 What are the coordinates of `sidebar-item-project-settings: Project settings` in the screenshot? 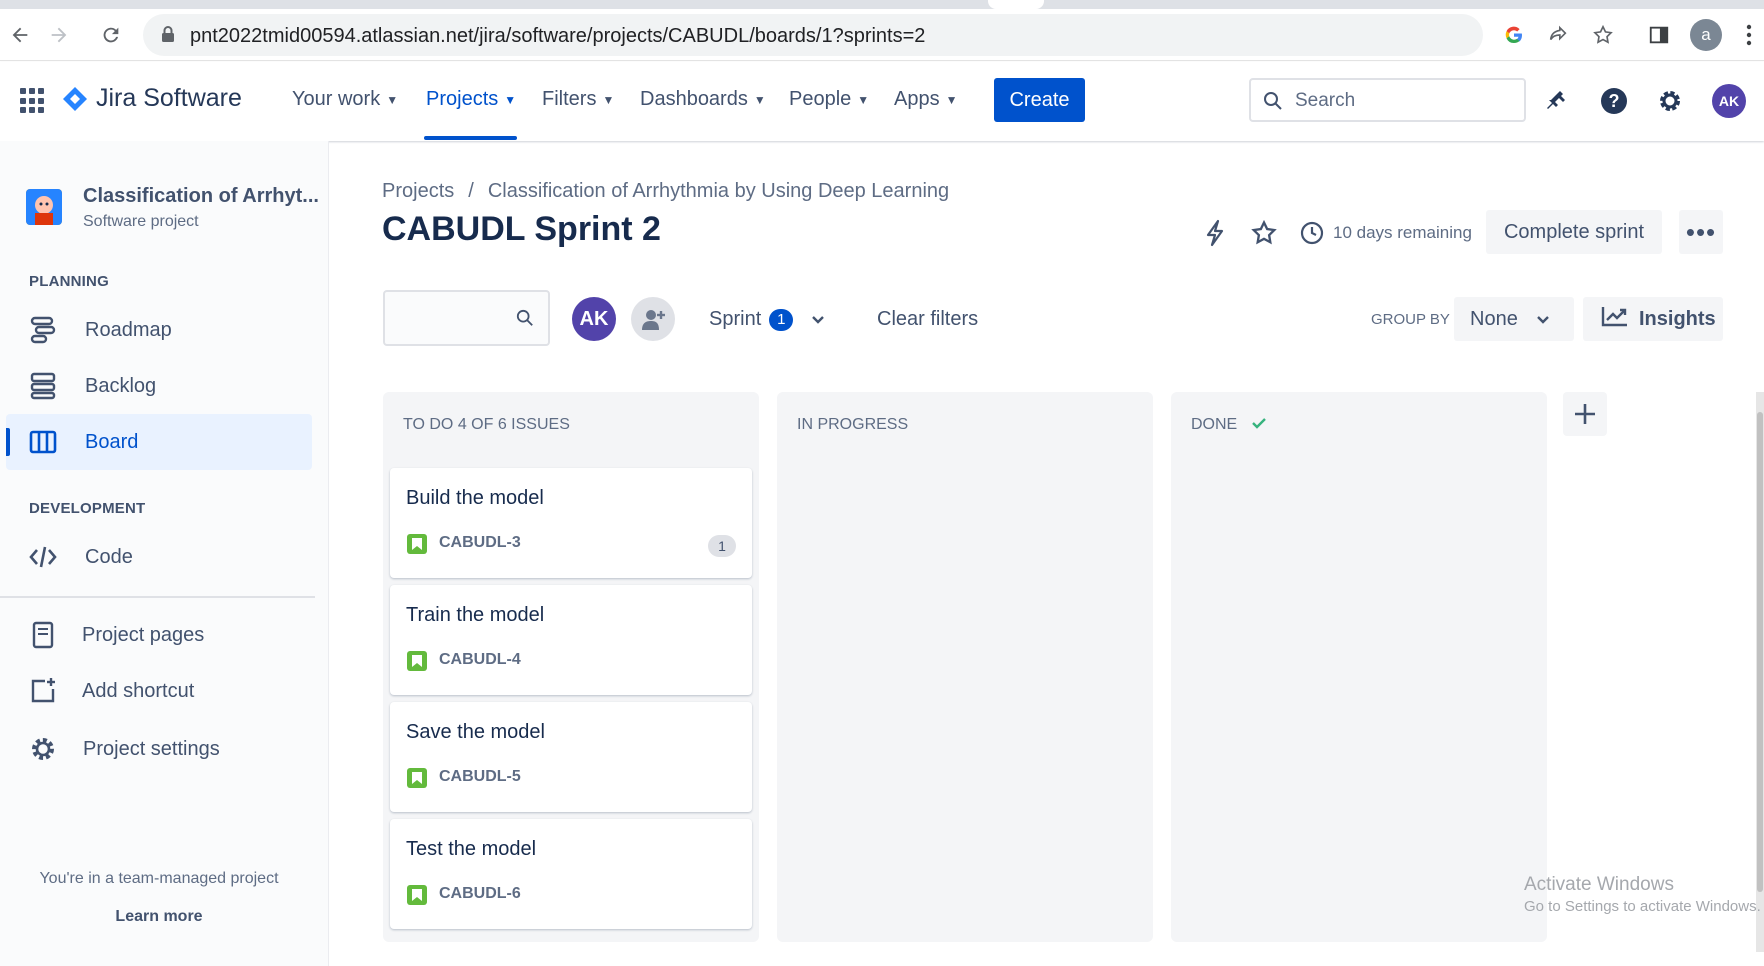 It's located at (159, 749).